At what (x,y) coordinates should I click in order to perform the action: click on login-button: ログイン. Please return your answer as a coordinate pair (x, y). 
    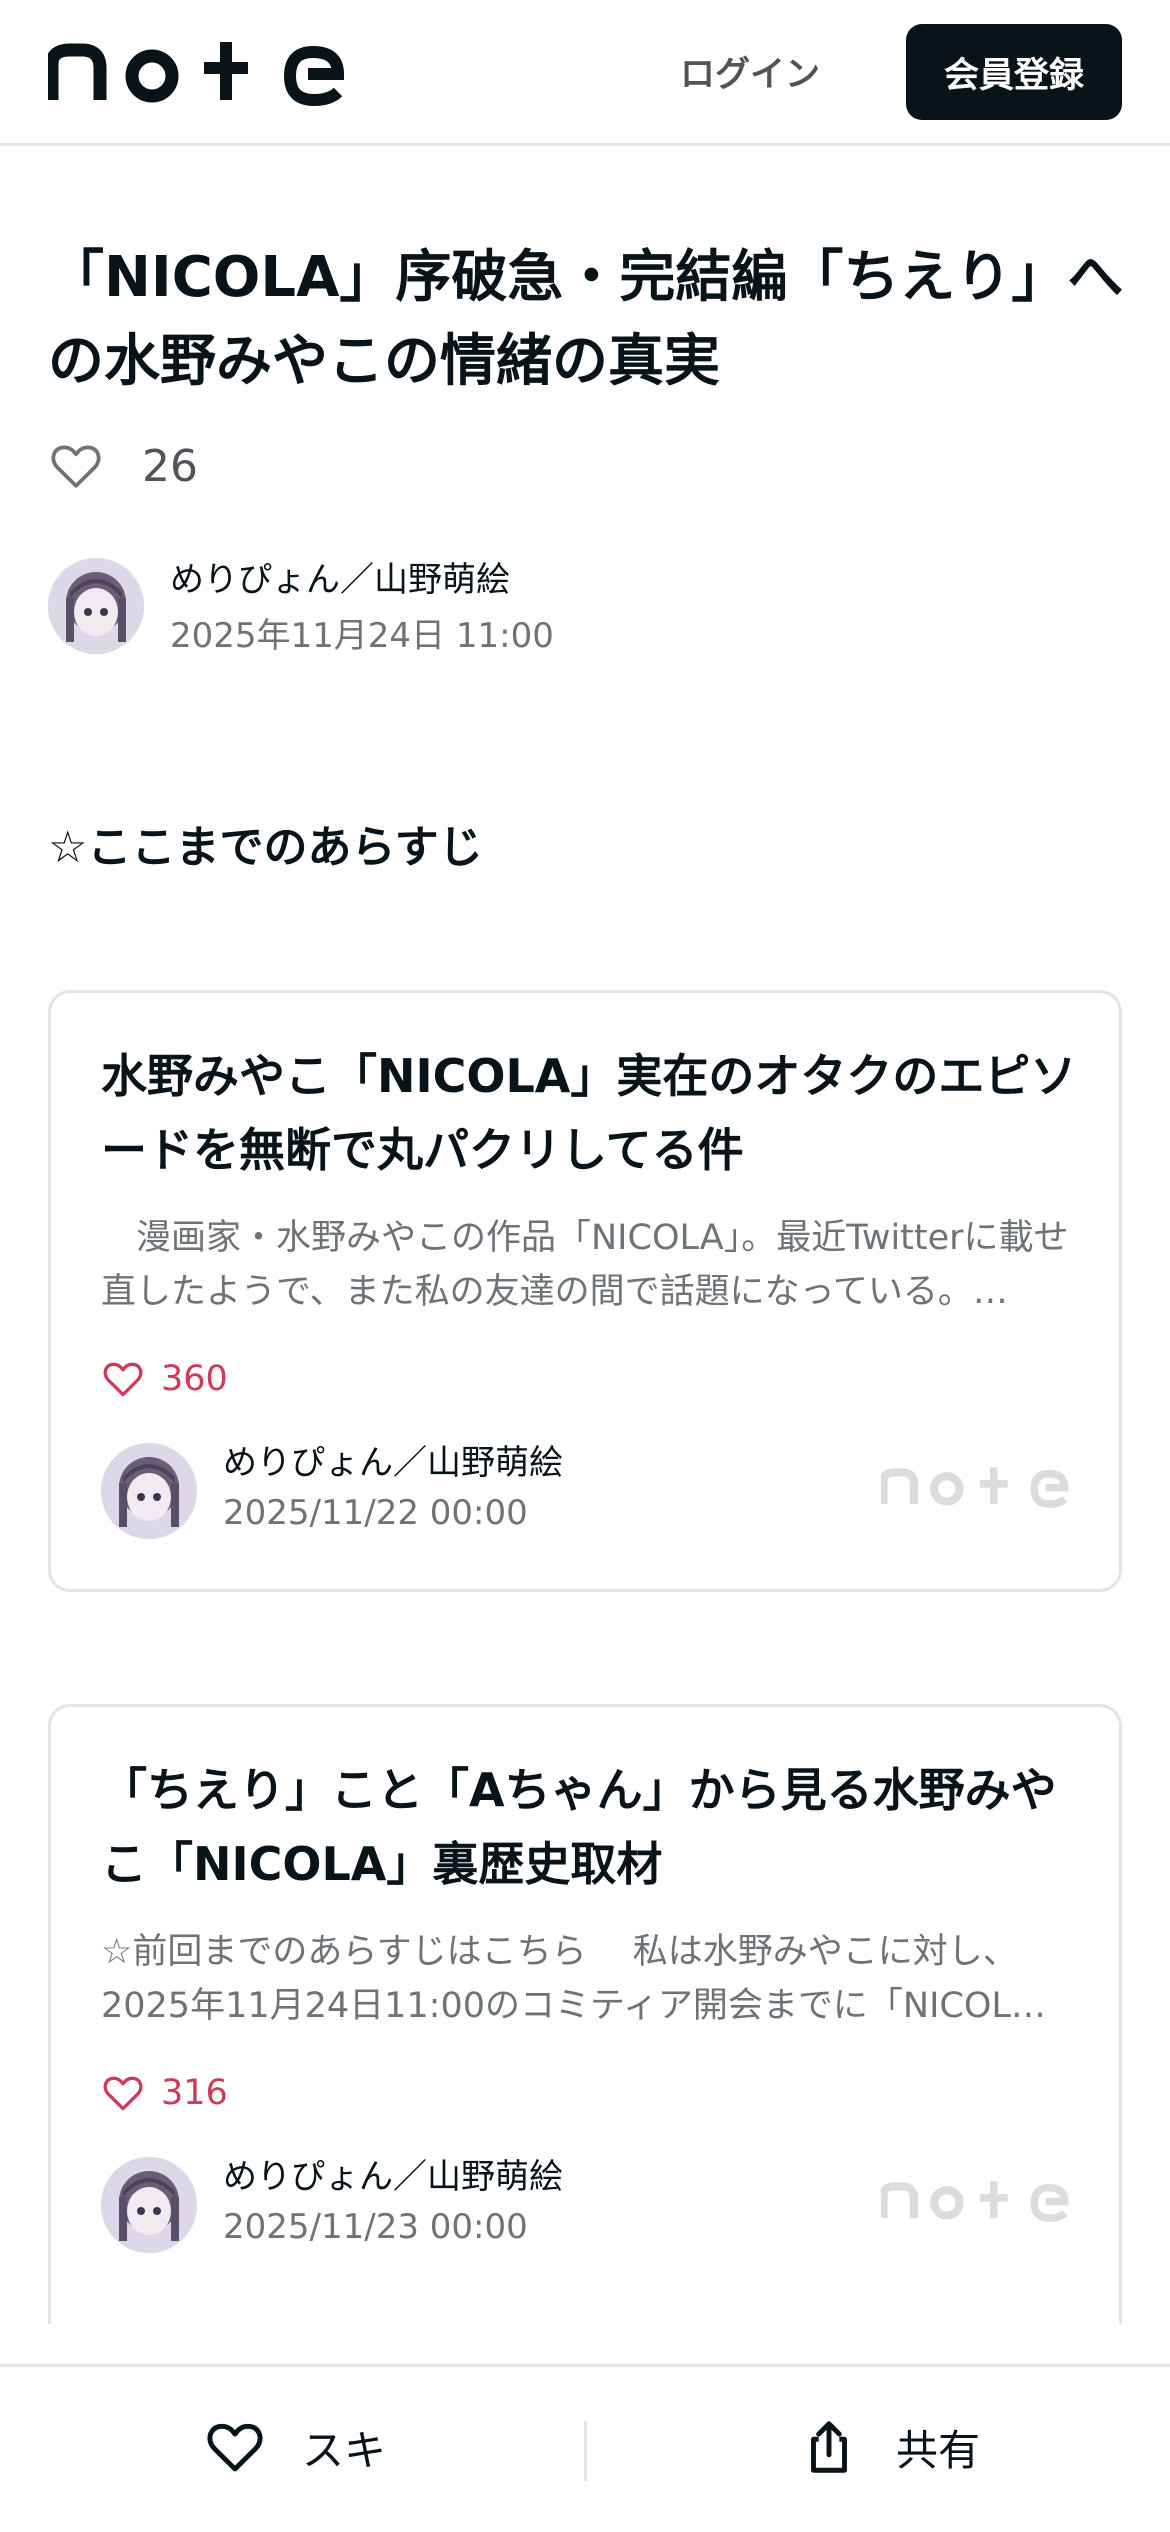
    Looking at the image, I should click on (750, 71).